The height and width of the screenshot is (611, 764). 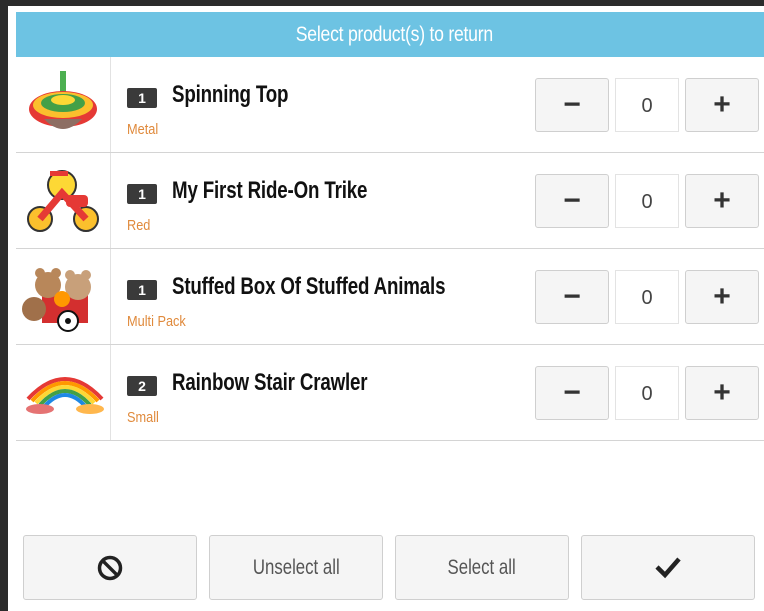 What do you see at coordinates (139, 225) in the screenshot?
I see `product-variant: Red` at bounding box center [139, 225].